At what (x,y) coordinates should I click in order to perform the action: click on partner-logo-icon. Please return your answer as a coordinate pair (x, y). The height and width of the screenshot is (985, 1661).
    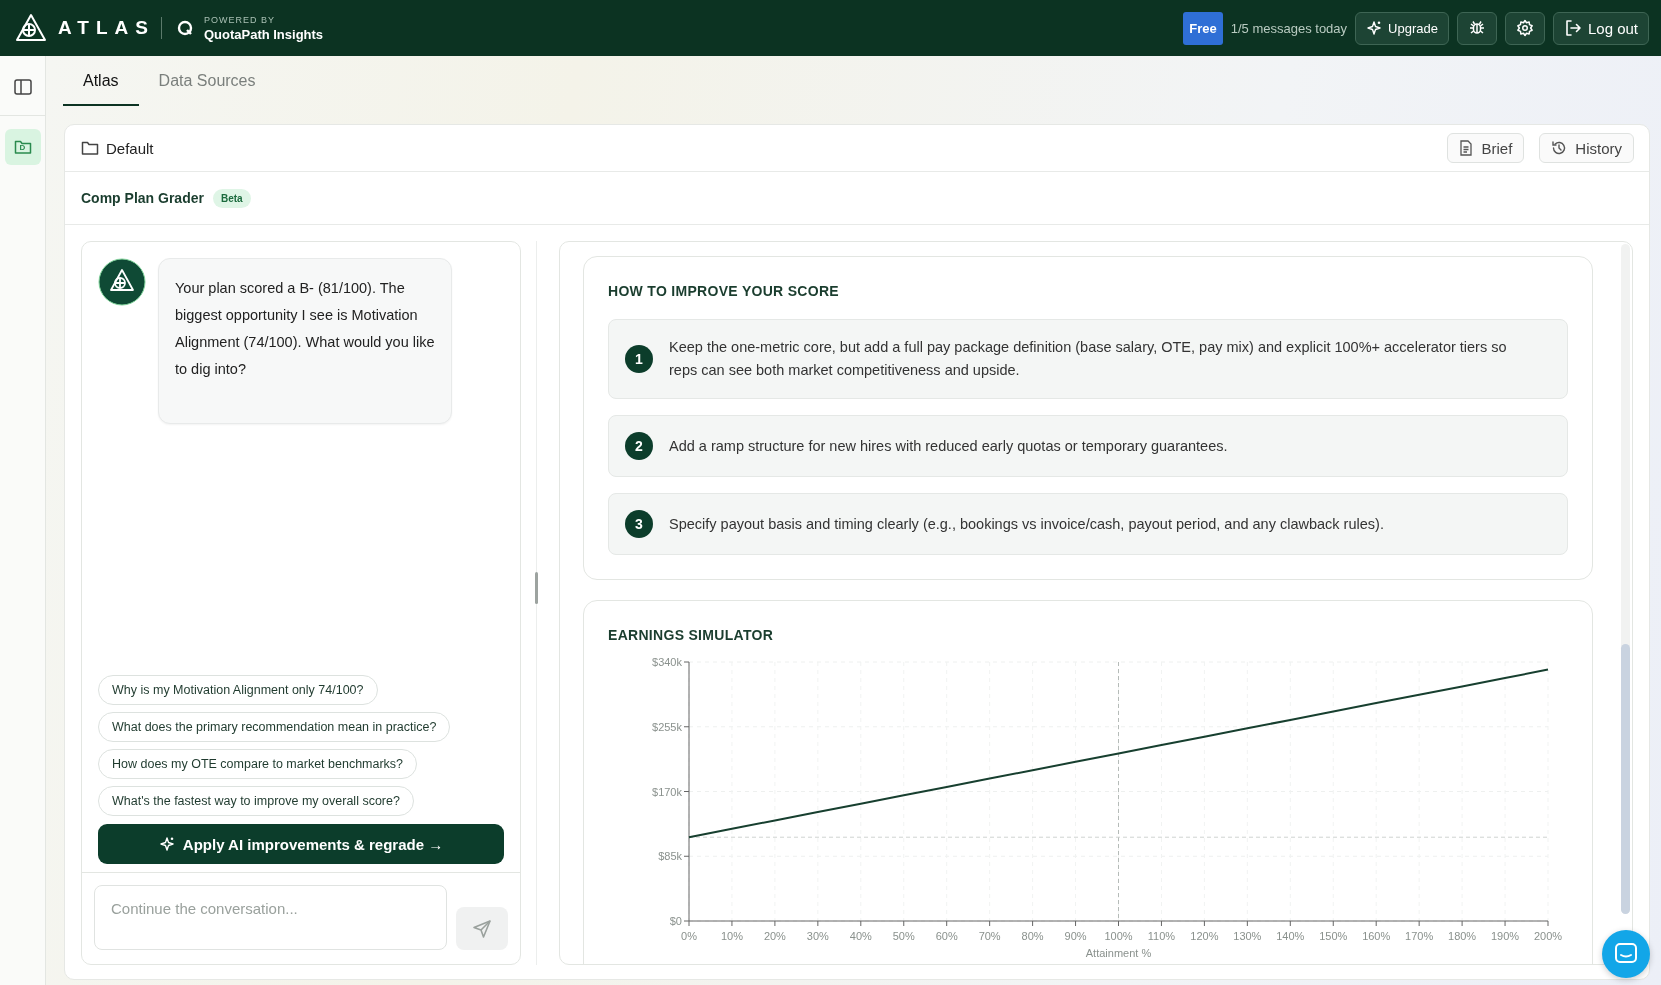
    Looking at the image, I should click on (184, 28).